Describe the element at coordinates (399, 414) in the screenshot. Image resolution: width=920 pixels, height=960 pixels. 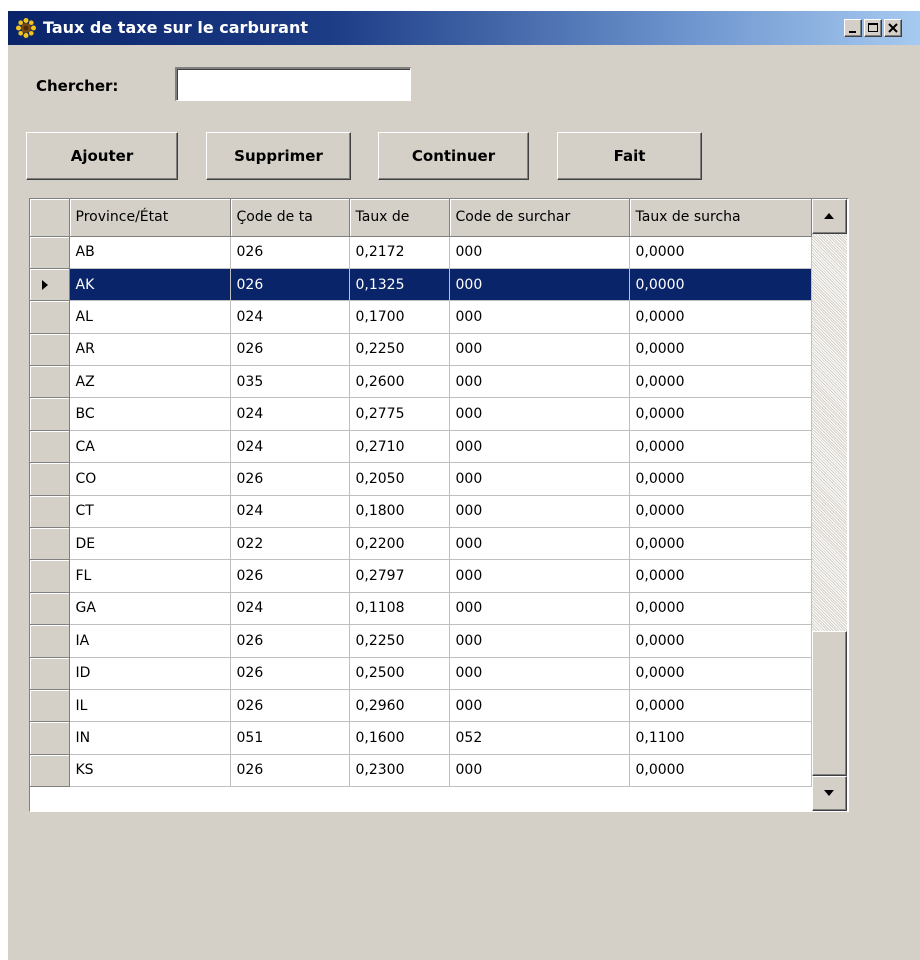
I see `table-cell: 0,2775` at that location.